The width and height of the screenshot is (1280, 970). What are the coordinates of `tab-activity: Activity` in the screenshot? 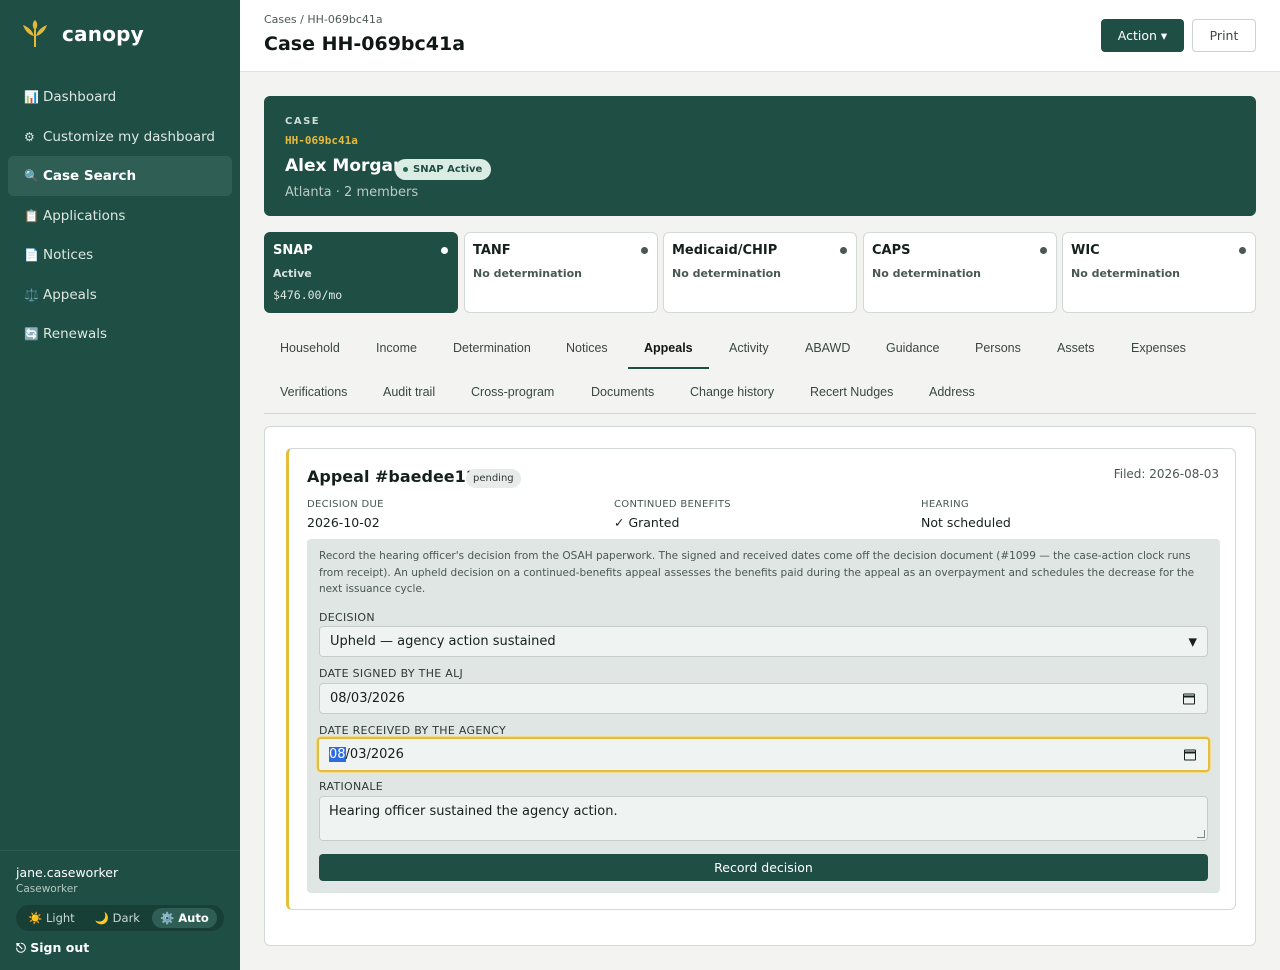 It's located at (749, 348).